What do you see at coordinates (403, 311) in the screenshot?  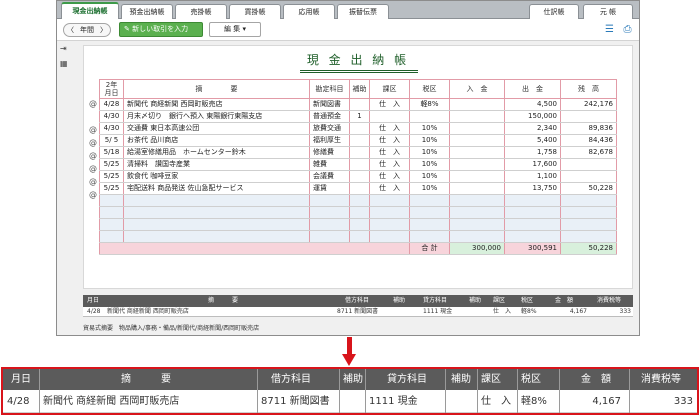 I see `detail-sub1` at bounding box center [403, 311].